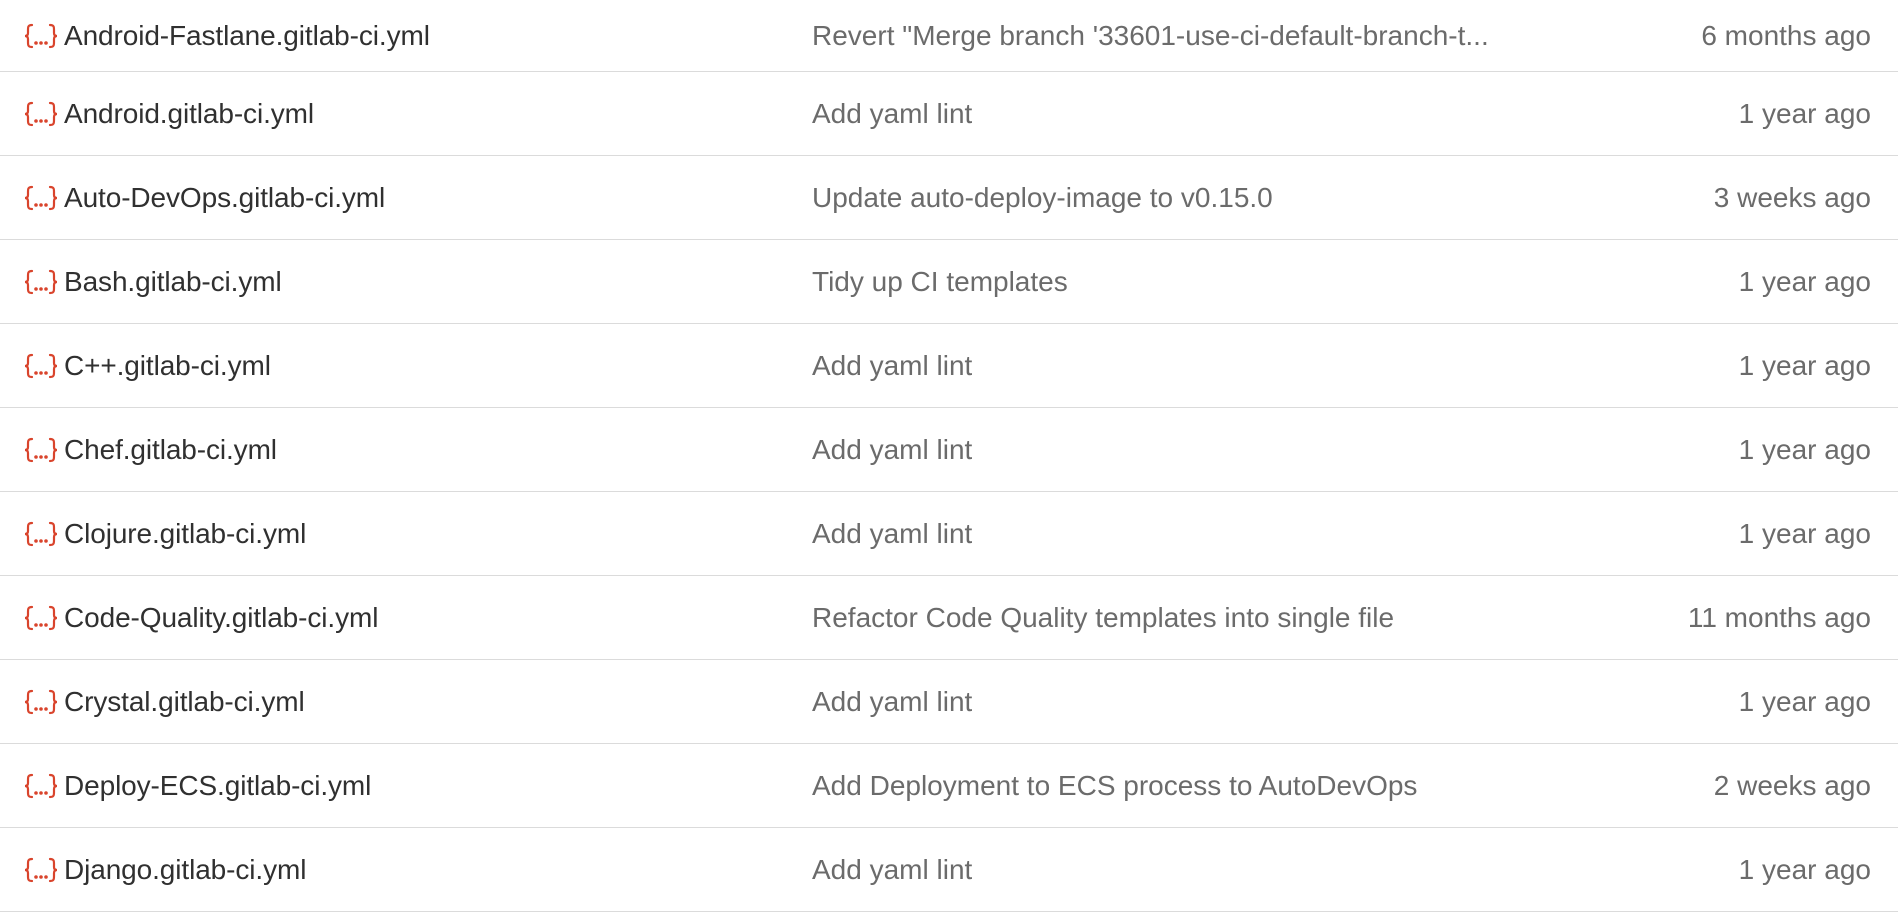 Image resolution: width=1898 pixels, height=914 pixels. Describe the element at coordinates (404, 617) in the screenshot. I see `file-name-cell: Code-Quality.gitlab-ci.yml` at that location.